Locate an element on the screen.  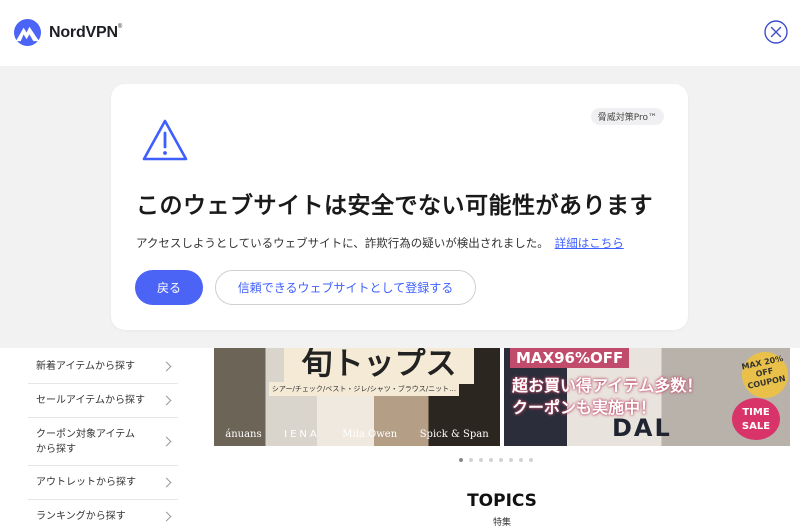
coupon-badge: MAX 20% OFF COUPON is located at coordinates (763, 375).